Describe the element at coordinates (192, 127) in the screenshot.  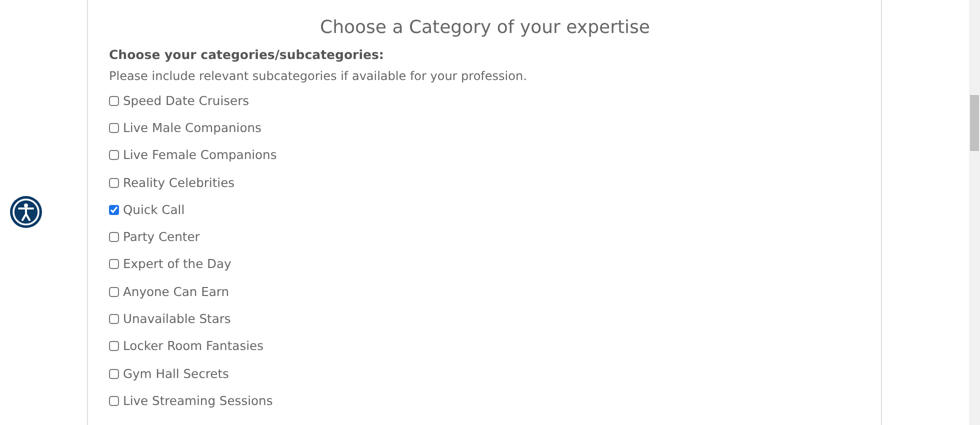
I see `category-label: Live Male Companions` at that location.